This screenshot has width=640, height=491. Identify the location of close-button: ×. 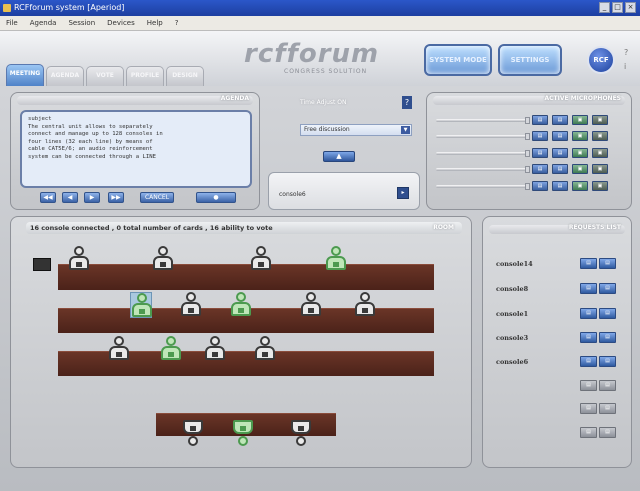
(630, 7).